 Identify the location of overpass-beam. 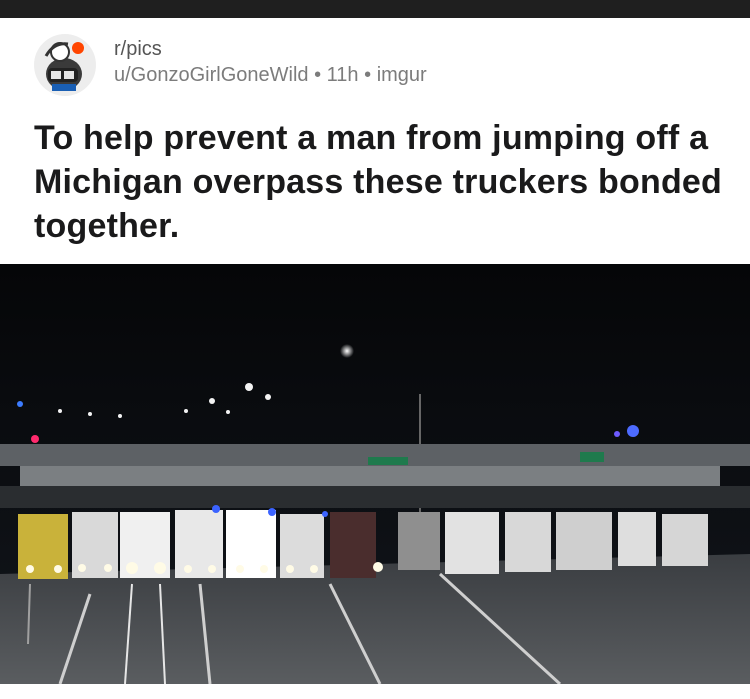
(370, 476).